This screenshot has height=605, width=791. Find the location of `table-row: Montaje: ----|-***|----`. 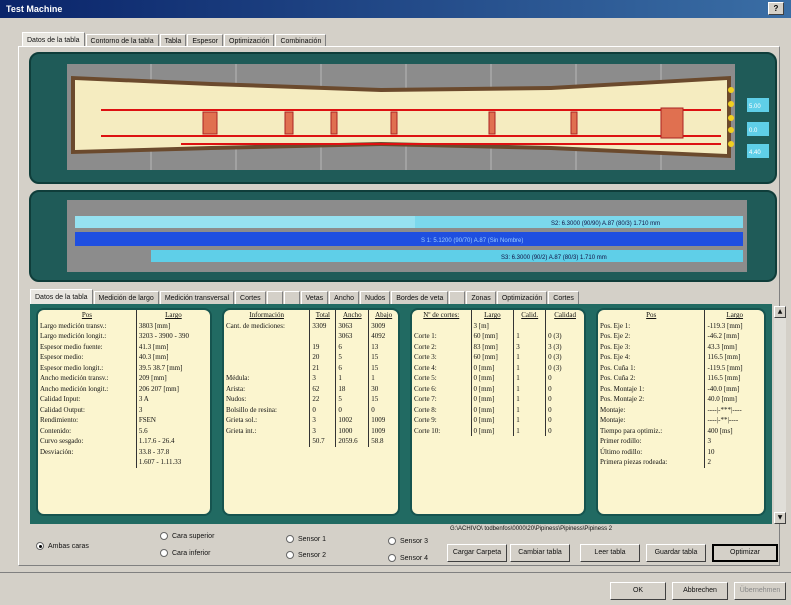

table-row: Montaje: ----|-***|---- is located at coordinates (681, 409).